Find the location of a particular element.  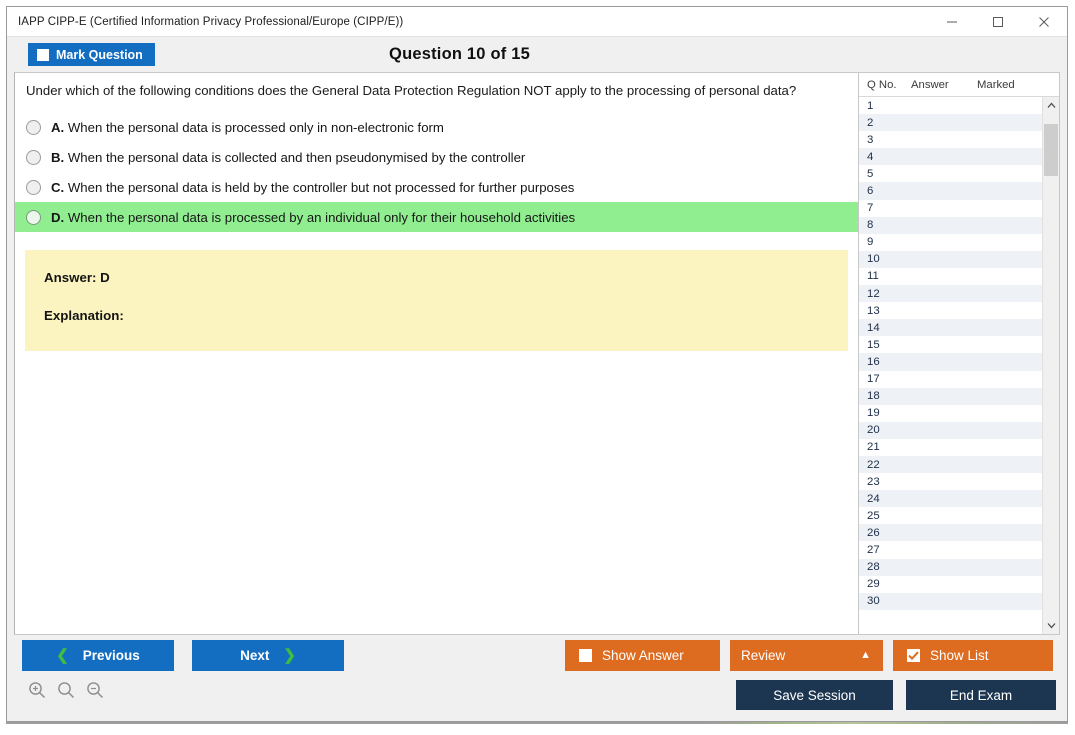

question-list-row: 17 is located at coordinates (950, 379).